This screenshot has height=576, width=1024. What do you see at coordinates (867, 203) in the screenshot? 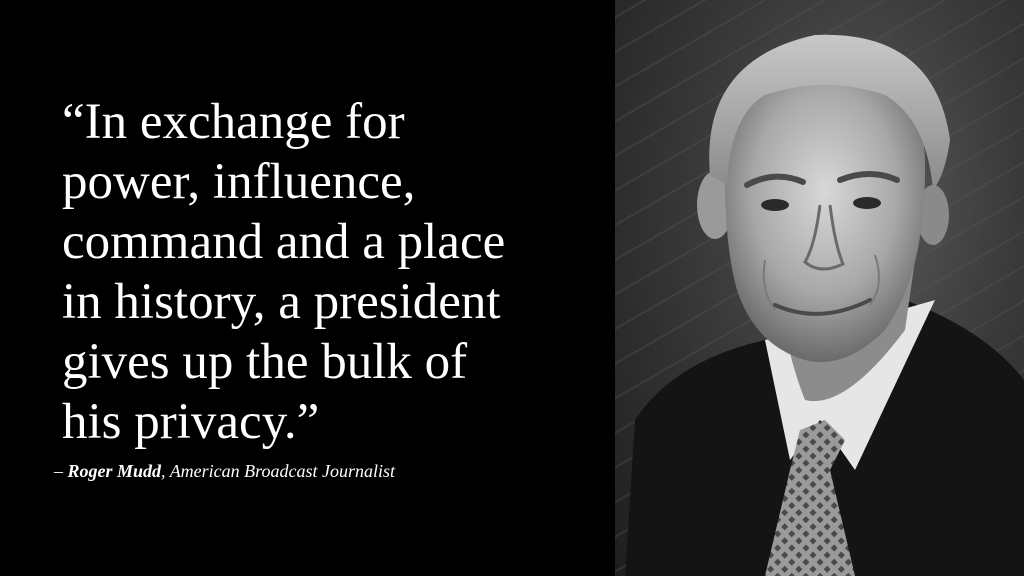
I see `right-eye` at bounding box center [867, 203].